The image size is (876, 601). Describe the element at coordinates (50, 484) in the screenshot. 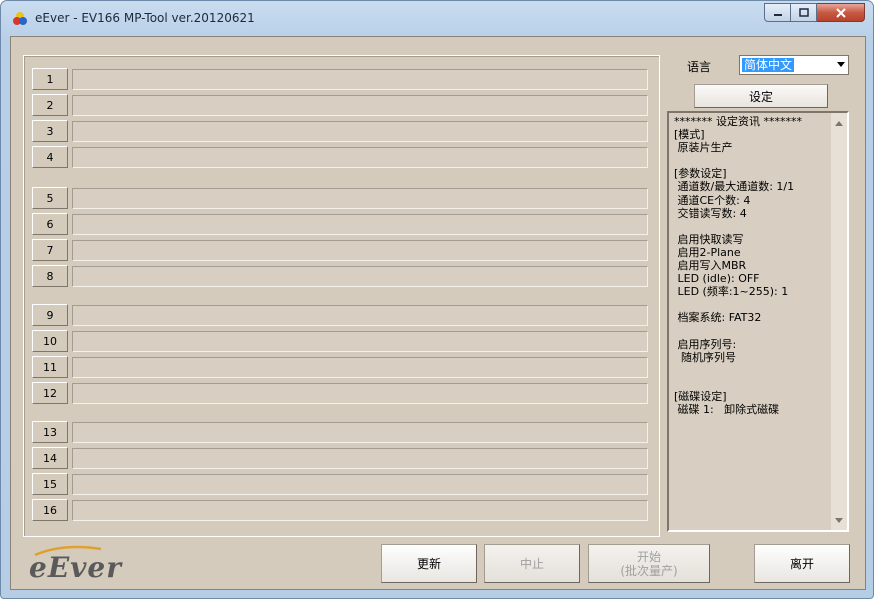

I see `port-button: 15` at that location.